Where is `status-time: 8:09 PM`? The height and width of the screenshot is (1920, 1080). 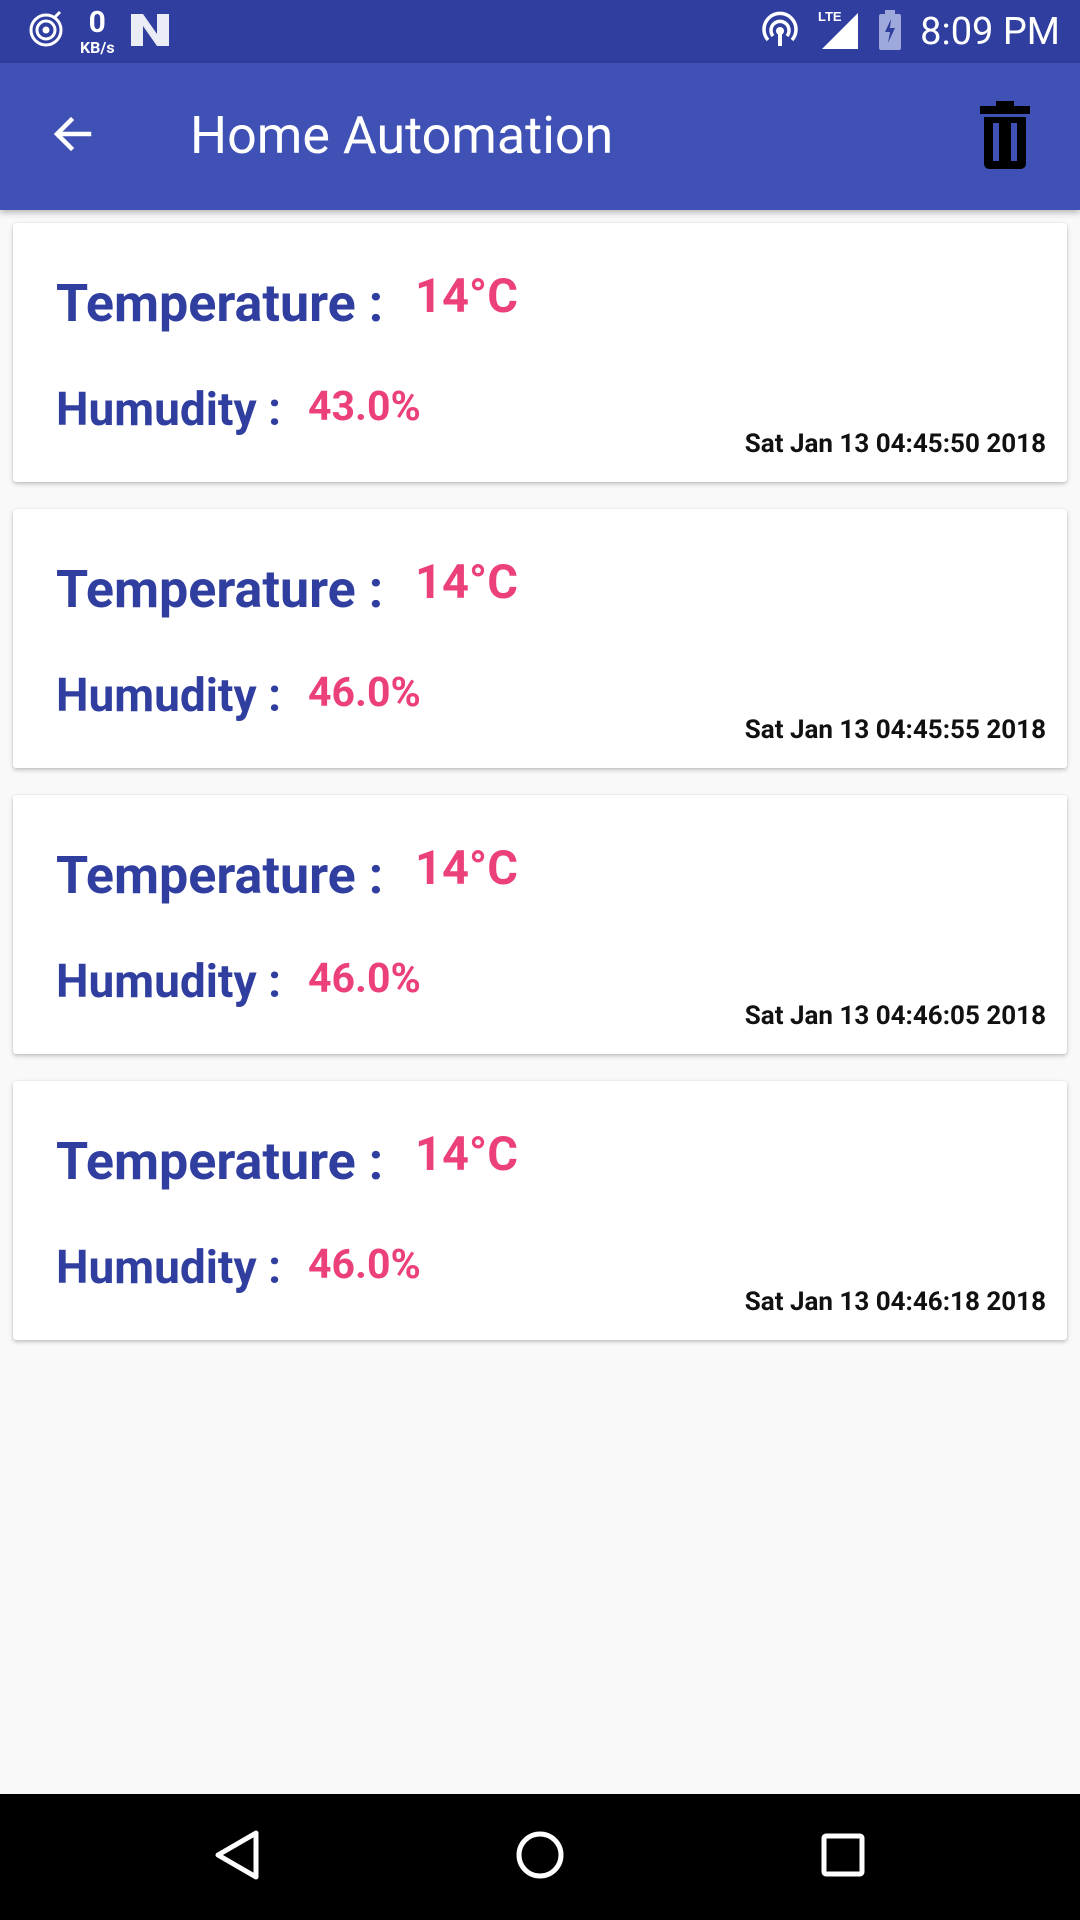 status-time: 8:09 PM is located at coordinates (990, 32).